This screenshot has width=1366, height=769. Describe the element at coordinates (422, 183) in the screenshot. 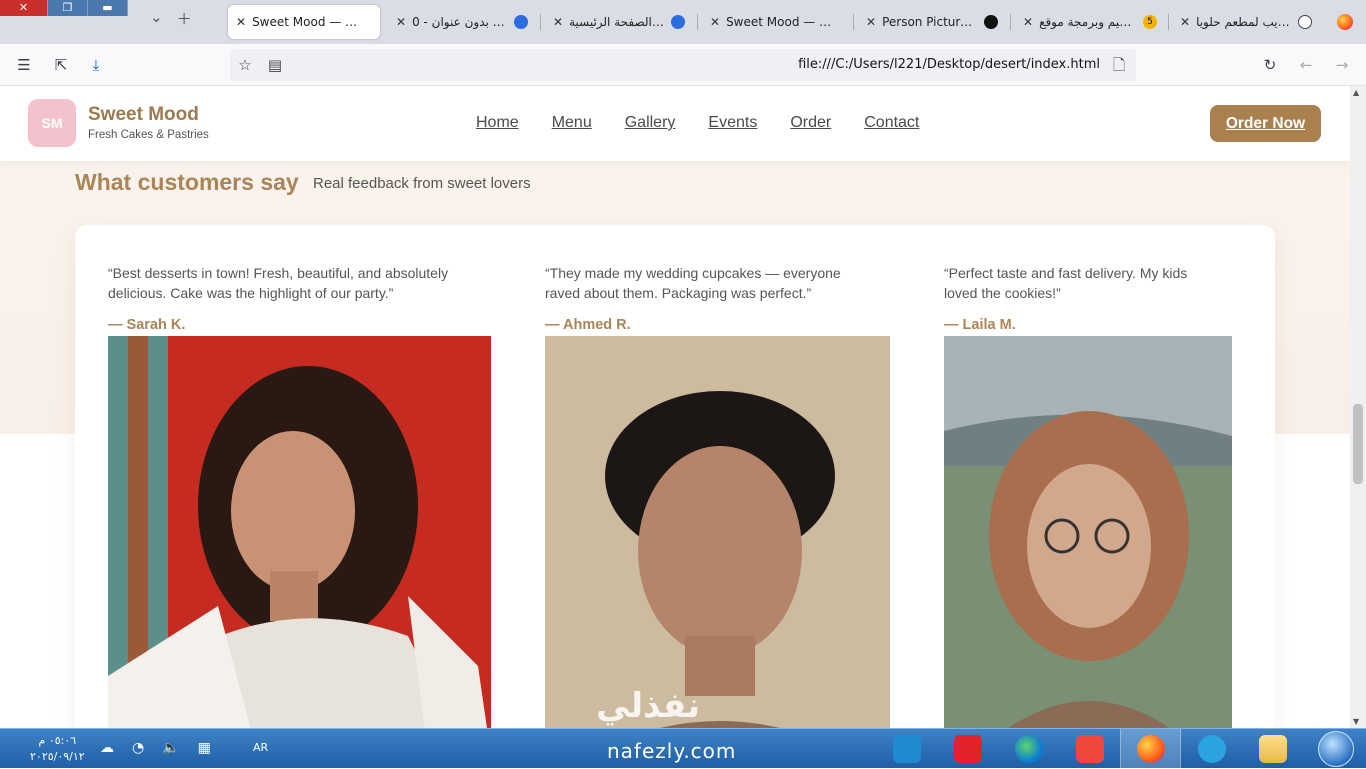

I see `section-subtitle: Real feedback from sweet lovers` at that location.